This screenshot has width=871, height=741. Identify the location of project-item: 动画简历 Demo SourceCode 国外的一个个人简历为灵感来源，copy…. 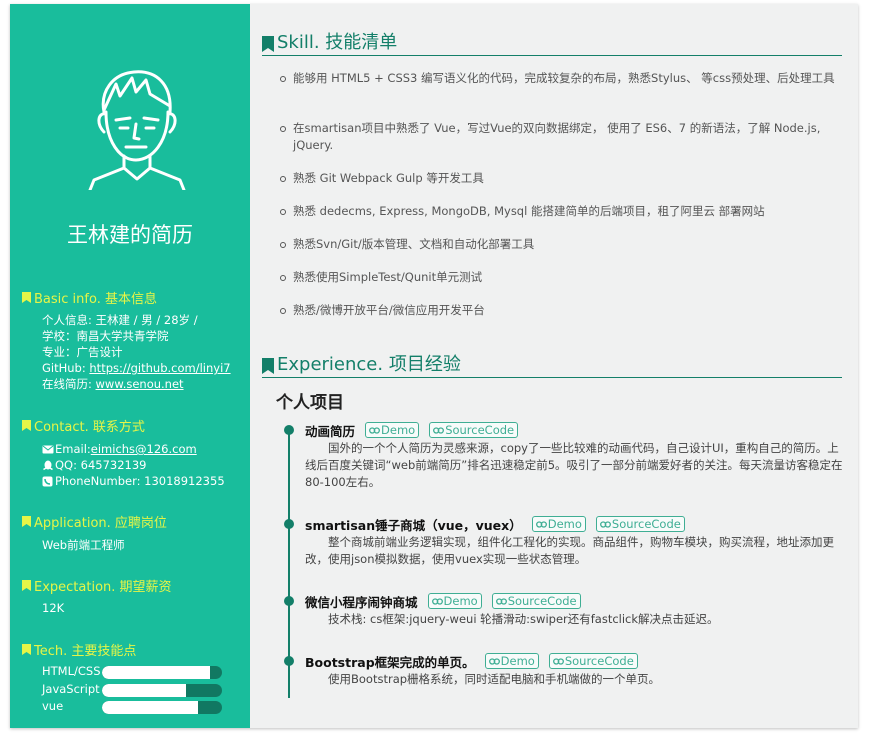
(577, 456).